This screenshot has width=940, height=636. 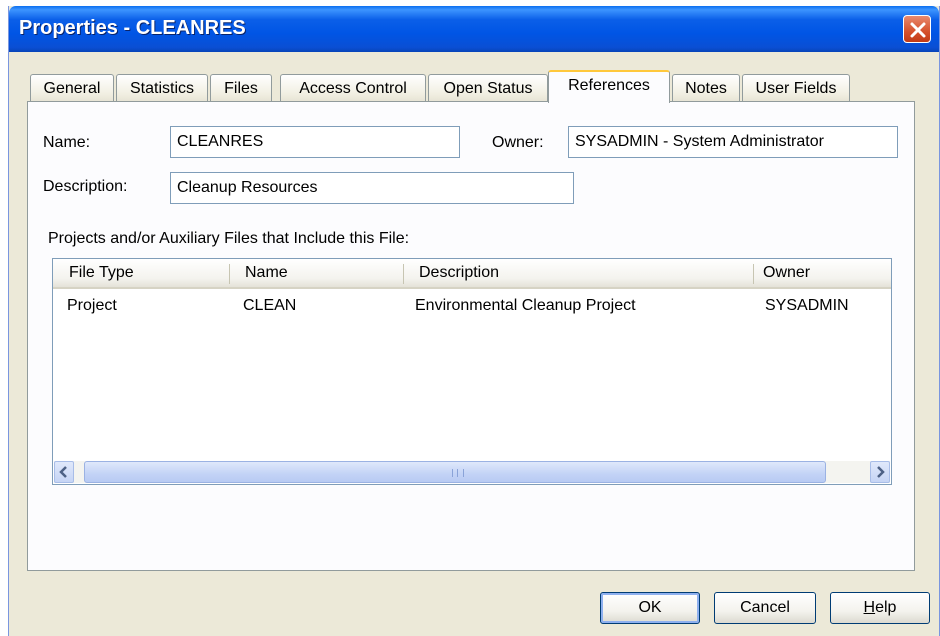 I want to click on tab-references: References, so click(x=609, y=86).